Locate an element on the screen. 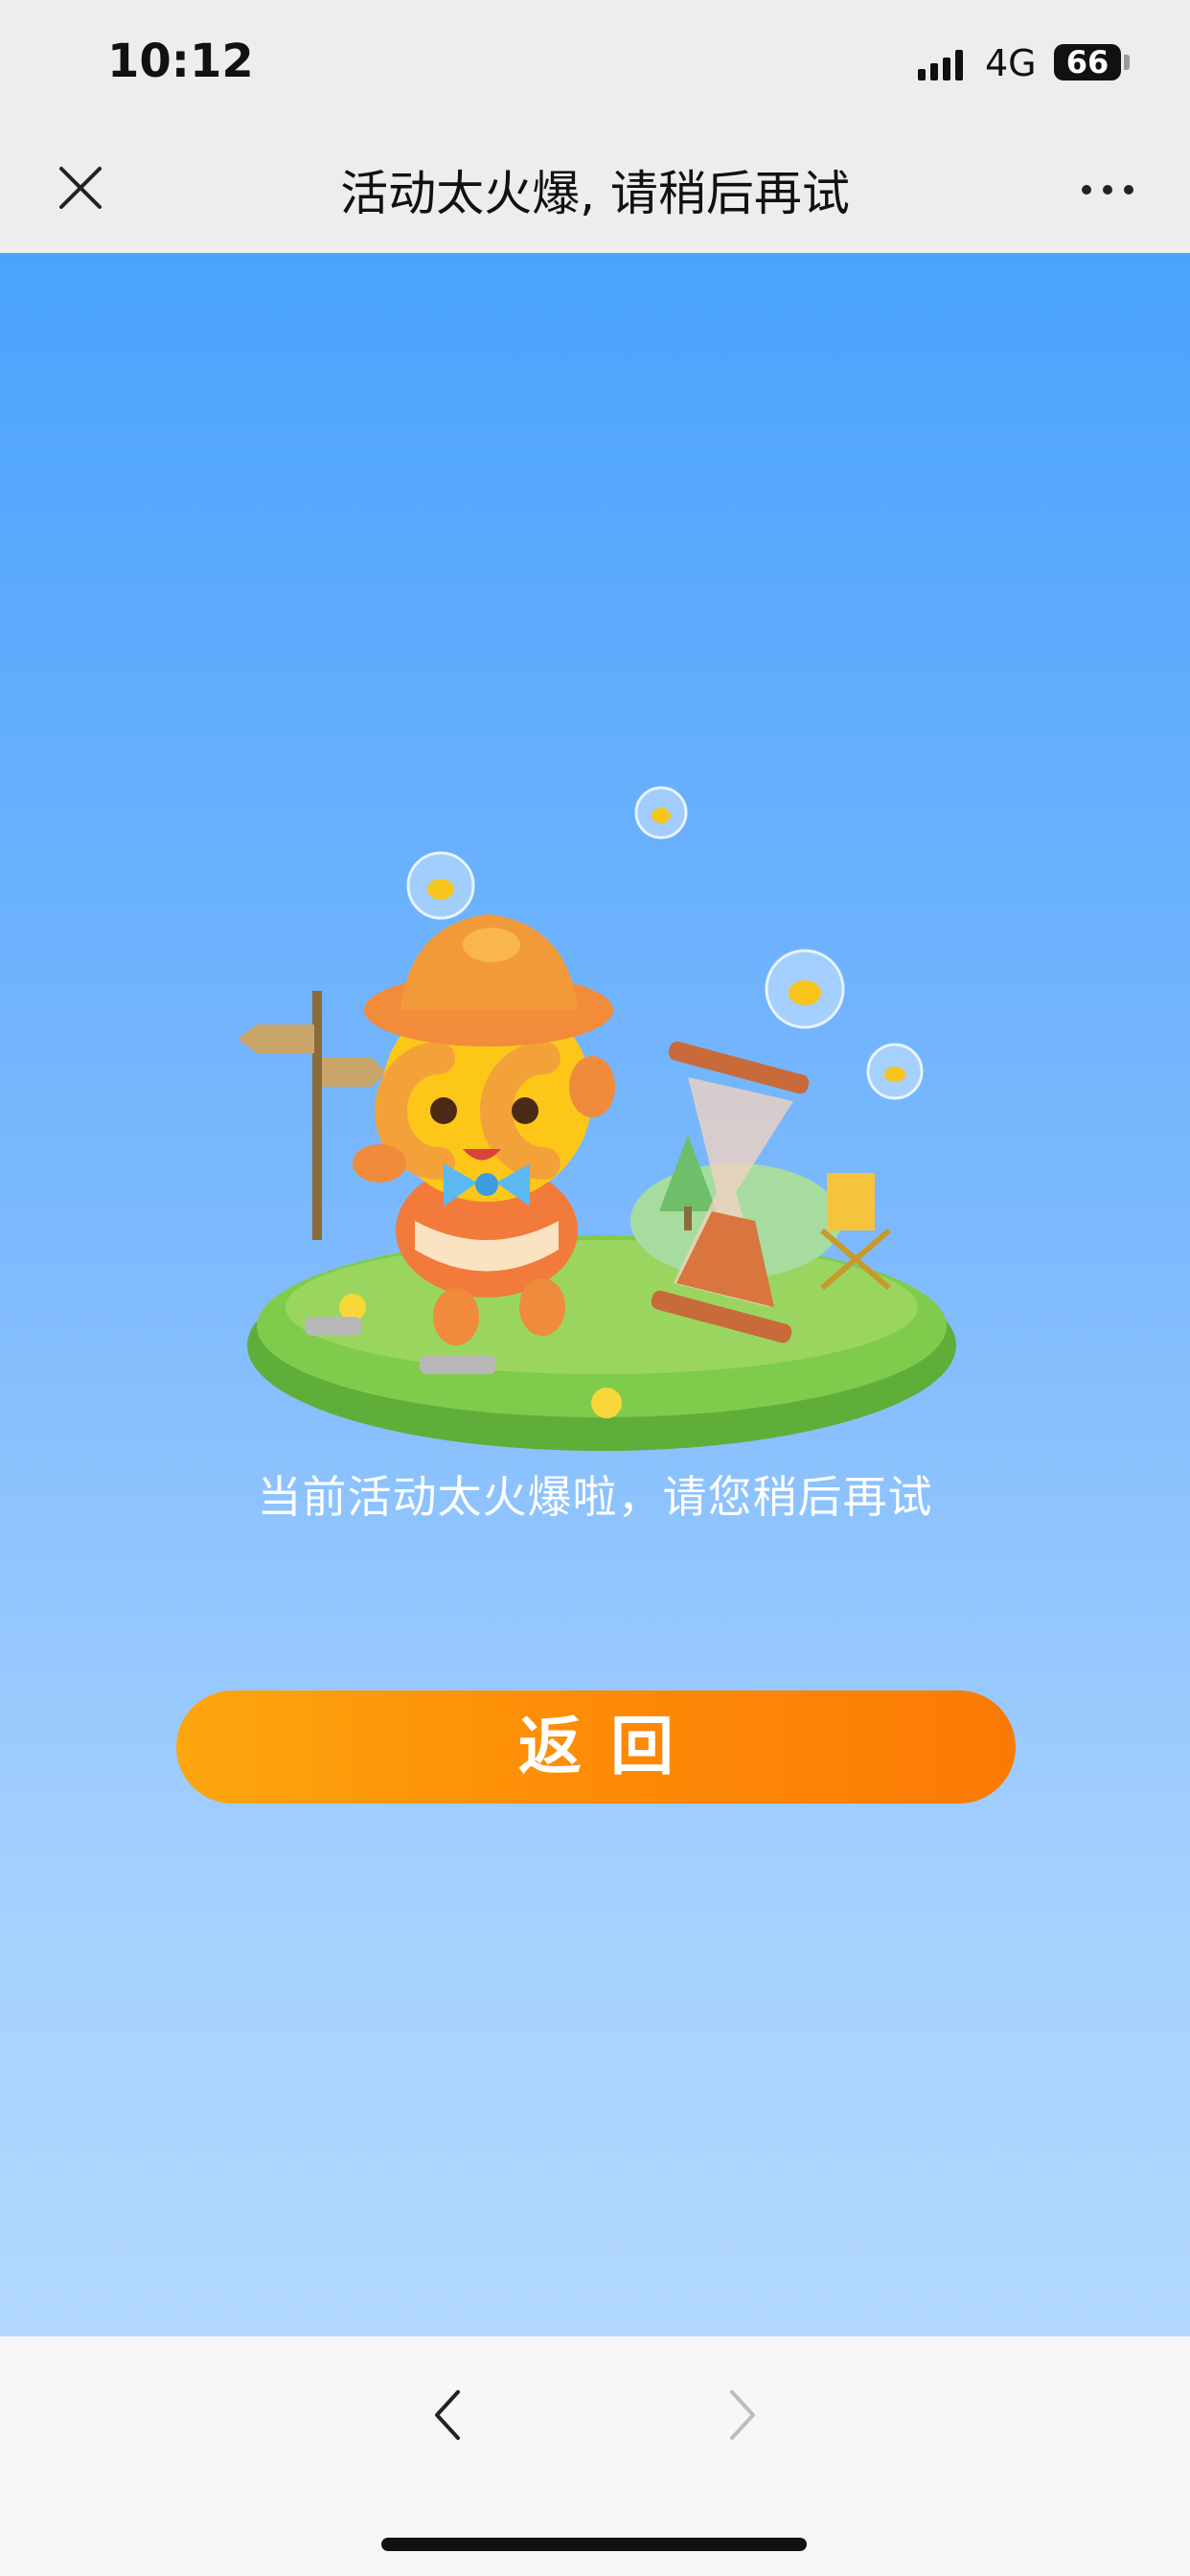  battery-cap is located at coordinates (1127, 63).